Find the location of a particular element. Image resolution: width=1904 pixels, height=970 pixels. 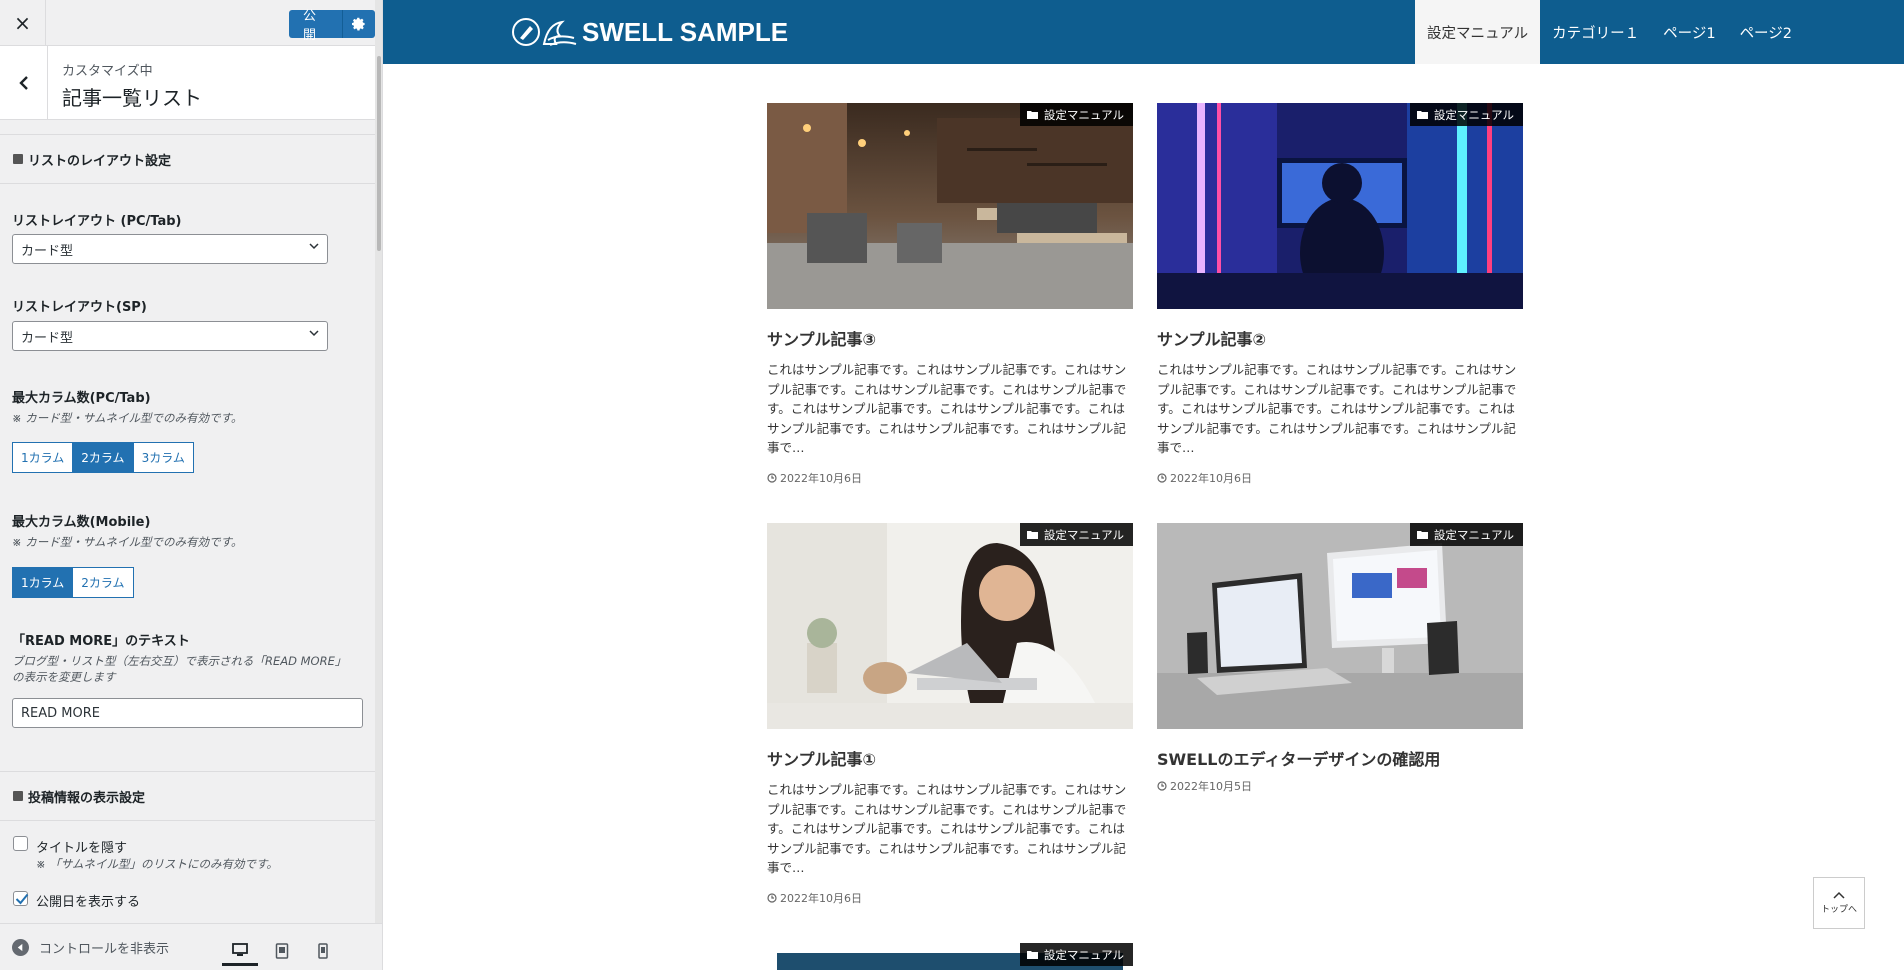

section-heading-text: リストのレイアウト設定 is located at coordinates (100, 161).